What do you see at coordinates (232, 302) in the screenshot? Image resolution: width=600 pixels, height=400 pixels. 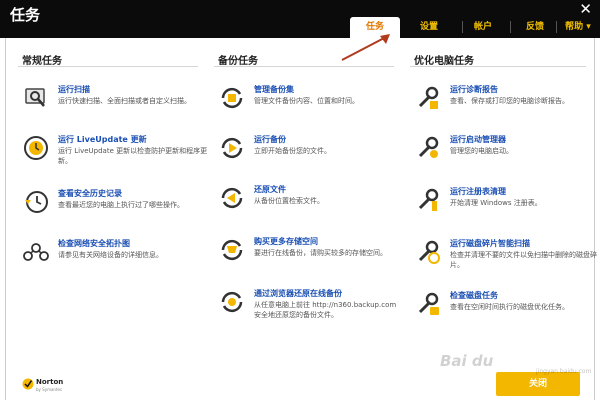 I see `browser-restore-icon` at bounding box center [232, 302].